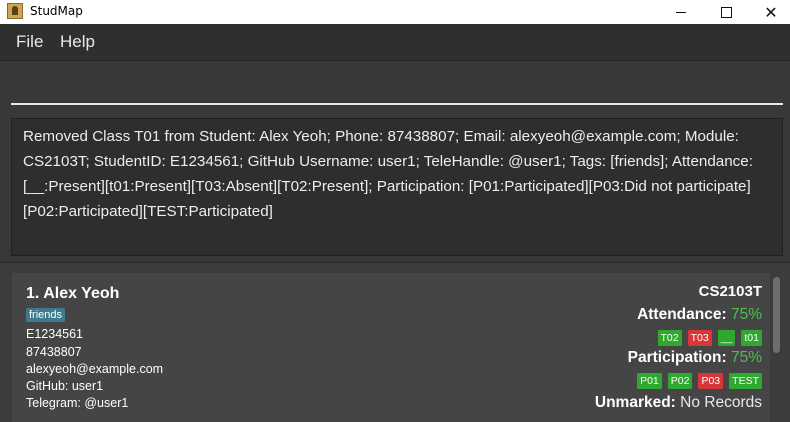  Describe the element at coordinates (751, 338) in the screenshot. I see `attendance-badge: t01` at that location.